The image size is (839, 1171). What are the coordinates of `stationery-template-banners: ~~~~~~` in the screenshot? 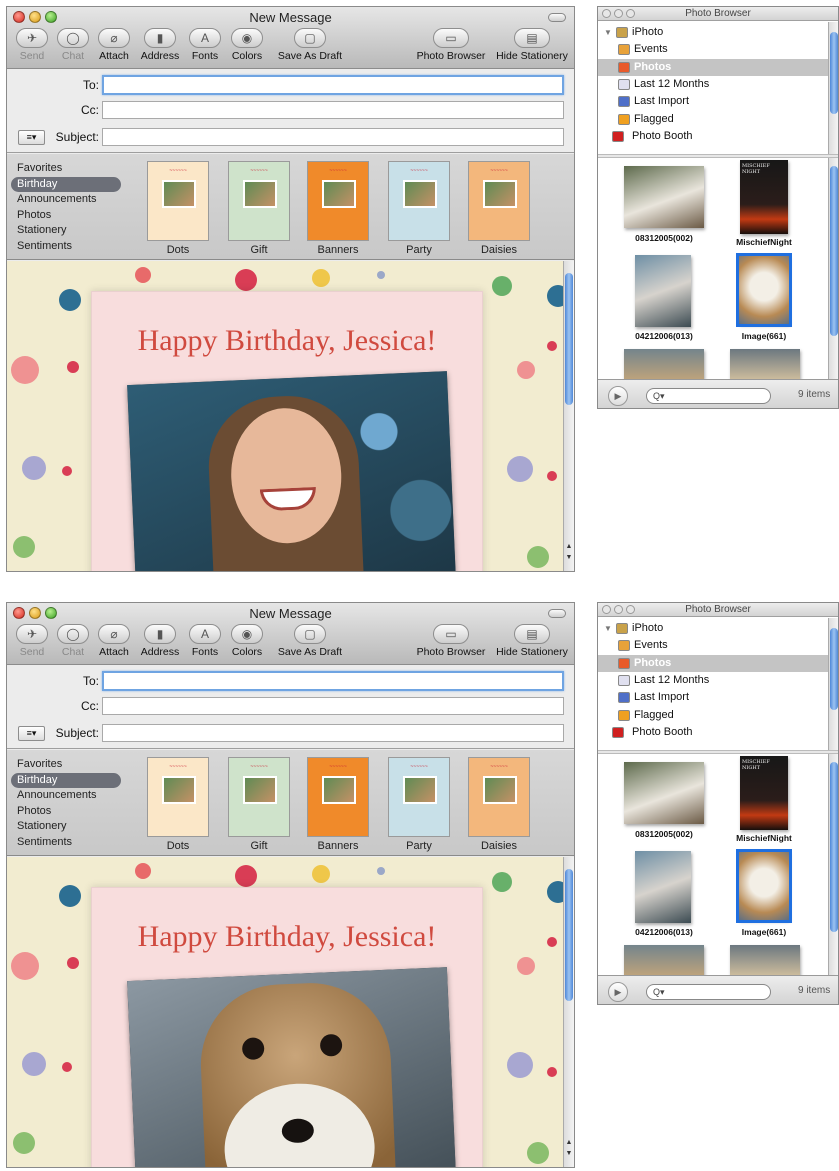 It's located at (338, 201).